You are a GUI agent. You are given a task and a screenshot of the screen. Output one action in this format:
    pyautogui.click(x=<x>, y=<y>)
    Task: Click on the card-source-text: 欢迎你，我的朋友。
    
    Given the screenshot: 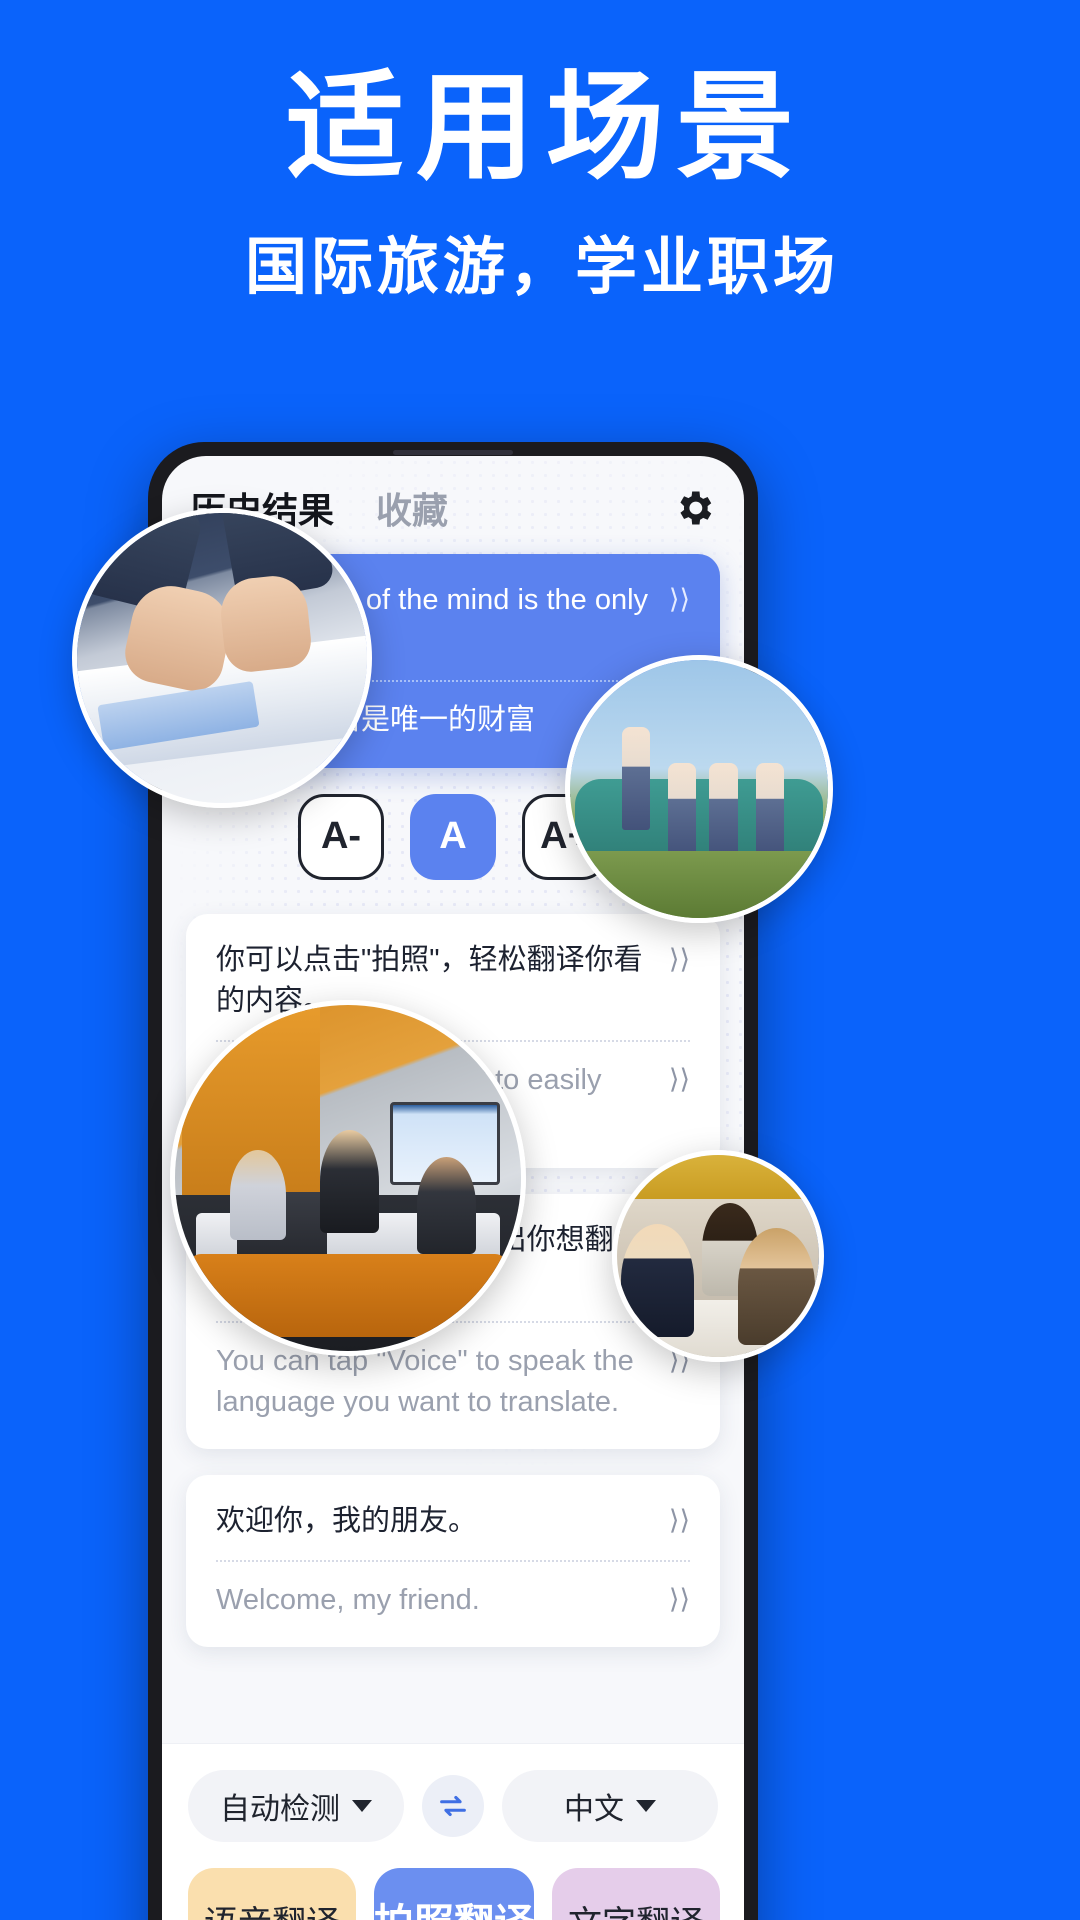 What is the action you would take?
    pyautogui.click(x=347, y=1520)
    